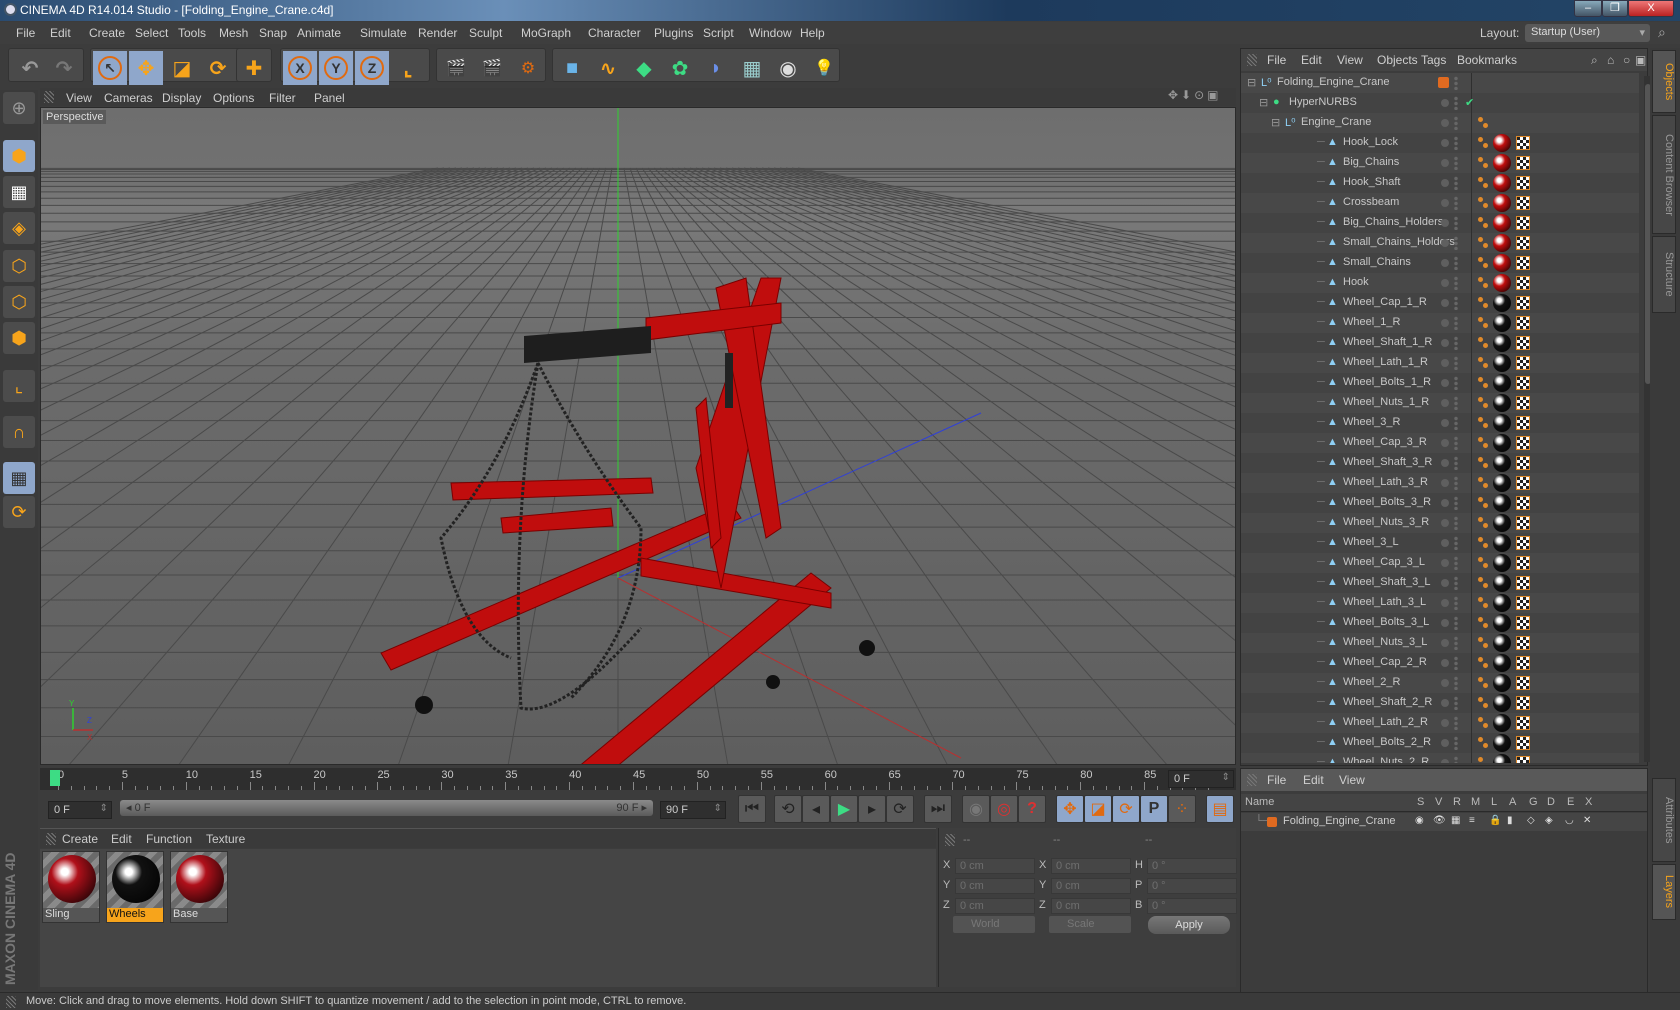 The image size is (1680, 1010). I want to click on next-keyframe-button: ⟳, so click(900, 809).